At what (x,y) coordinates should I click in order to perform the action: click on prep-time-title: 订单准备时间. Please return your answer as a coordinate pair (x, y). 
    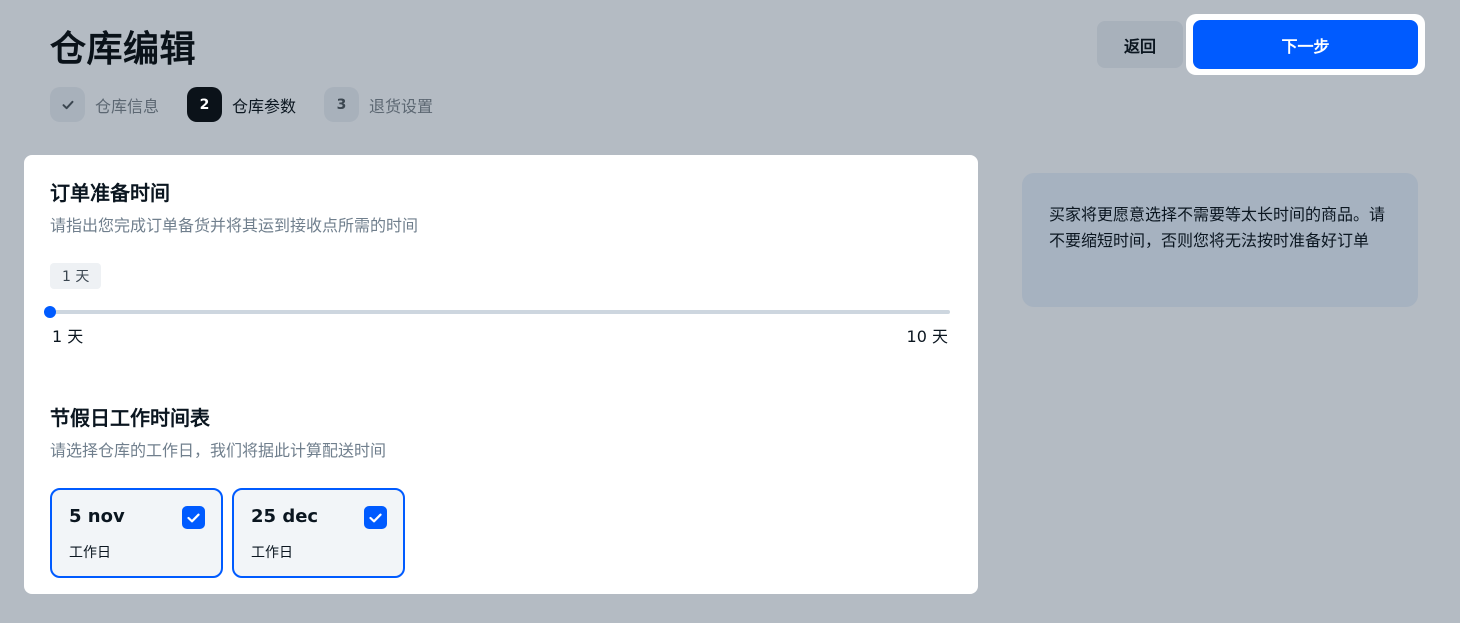
    Looking at the image, I should click on (110, 193).